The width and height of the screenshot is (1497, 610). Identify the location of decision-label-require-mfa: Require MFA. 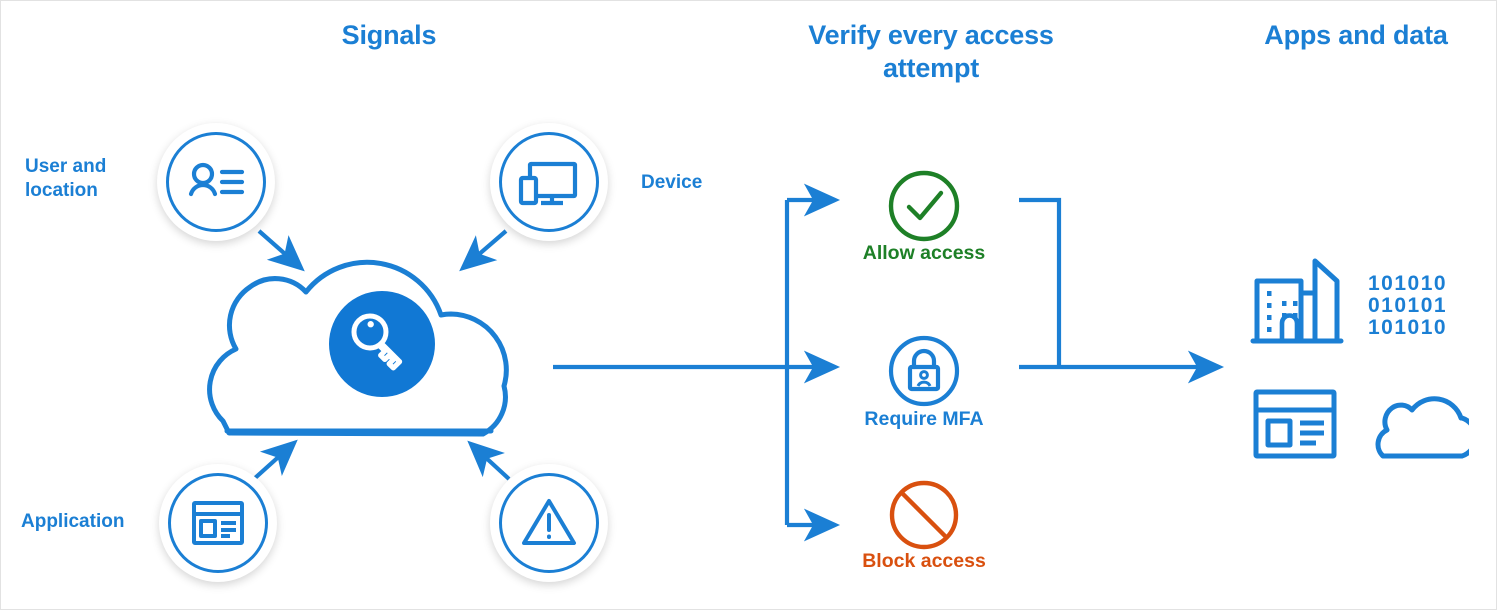
(924, 419).